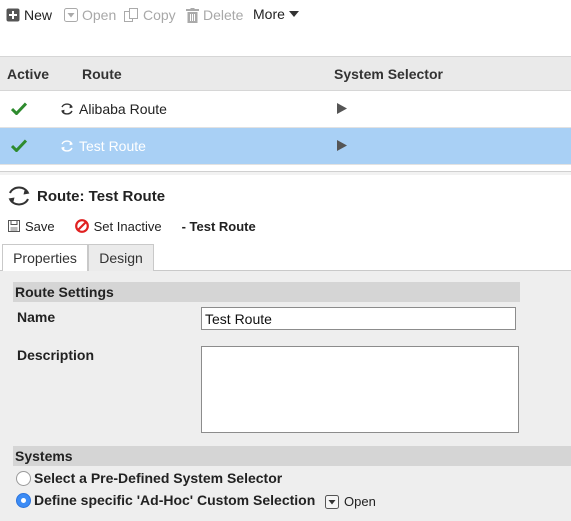 The height and width of the screenshot is (521, 571). Describe the element at coordinates (158, 478) in the screenshot. I see `predefined-selector-label: Select a Pre-Defined System Selector` at that location.